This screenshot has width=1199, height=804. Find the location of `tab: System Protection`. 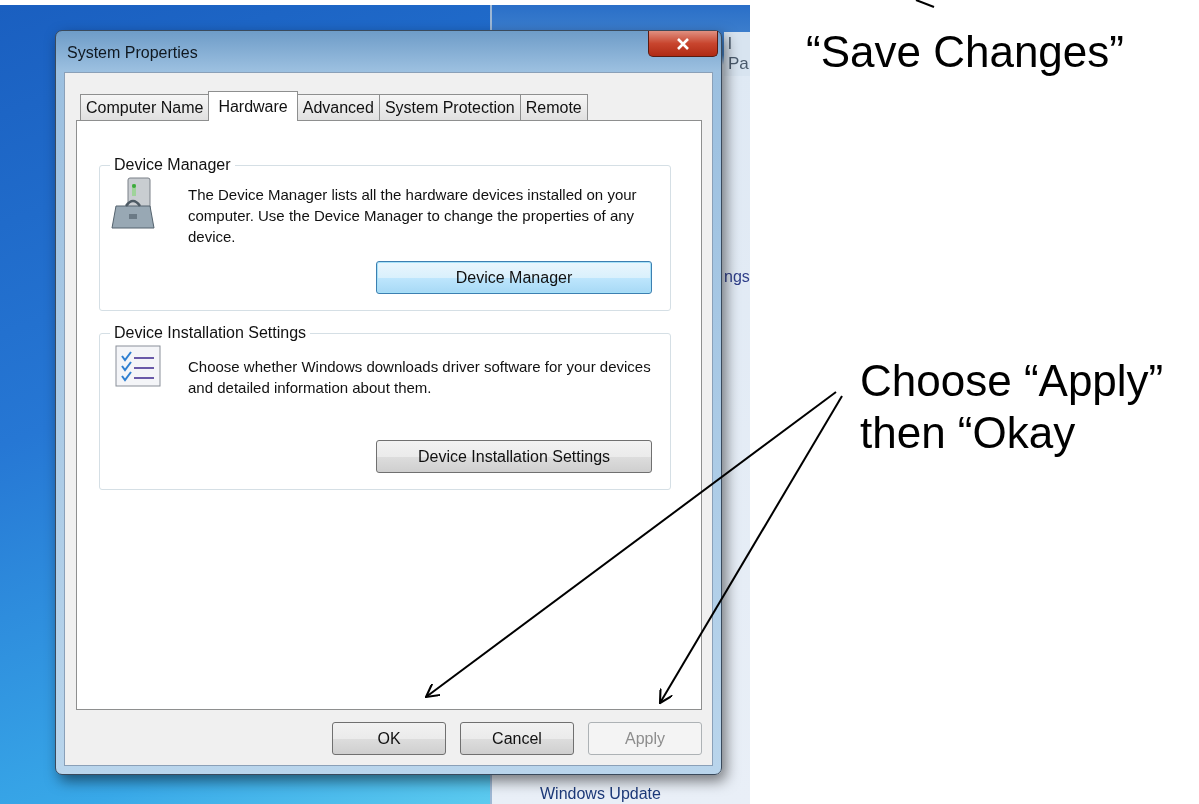

tab: System Protection is located at coordinates (449, 107).